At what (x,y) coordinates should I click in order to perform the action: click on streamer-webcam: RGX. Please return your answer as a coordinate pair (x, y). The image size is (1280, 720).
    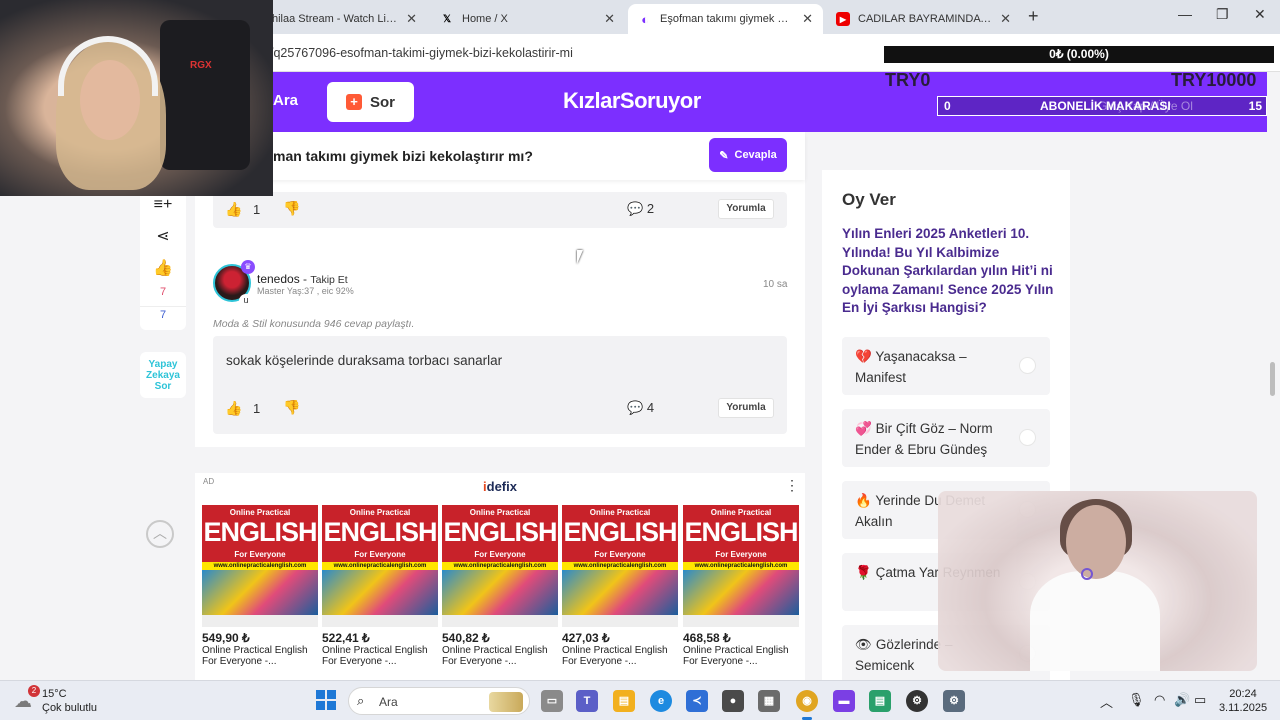
    Looking at the image, I should click on (136, 98).